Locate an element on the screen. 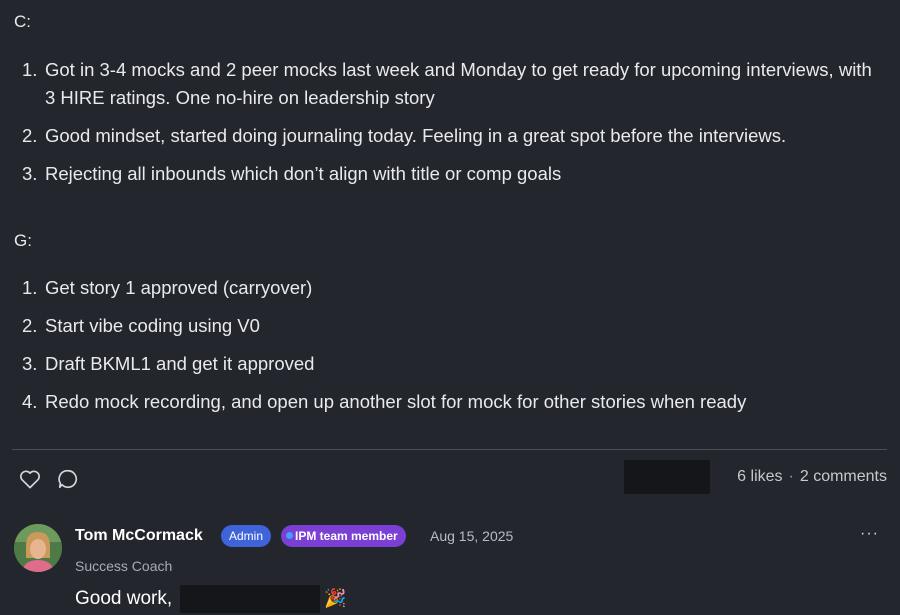 Image resolution: width=900 pixels, height=615 pixels. avatar is located at coordinates (38, 548).